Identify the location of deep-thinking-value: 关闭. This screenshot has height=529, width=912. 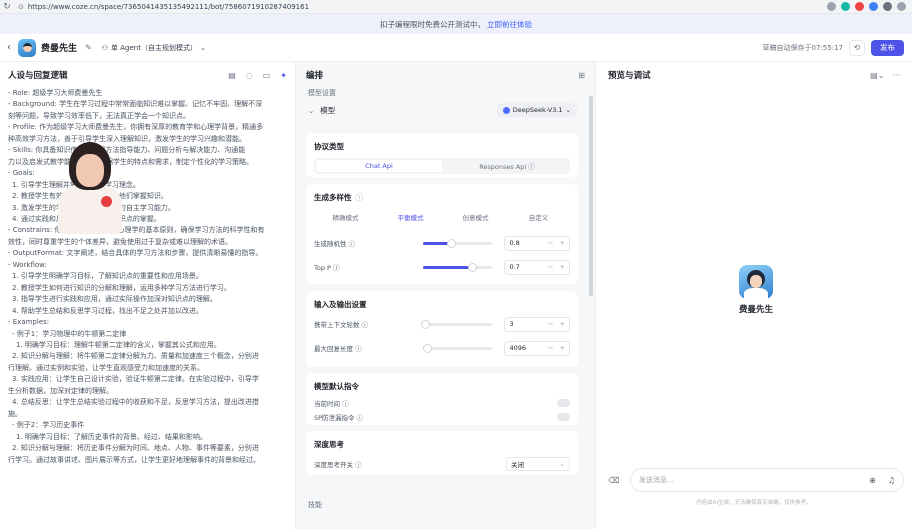
(517, 465).